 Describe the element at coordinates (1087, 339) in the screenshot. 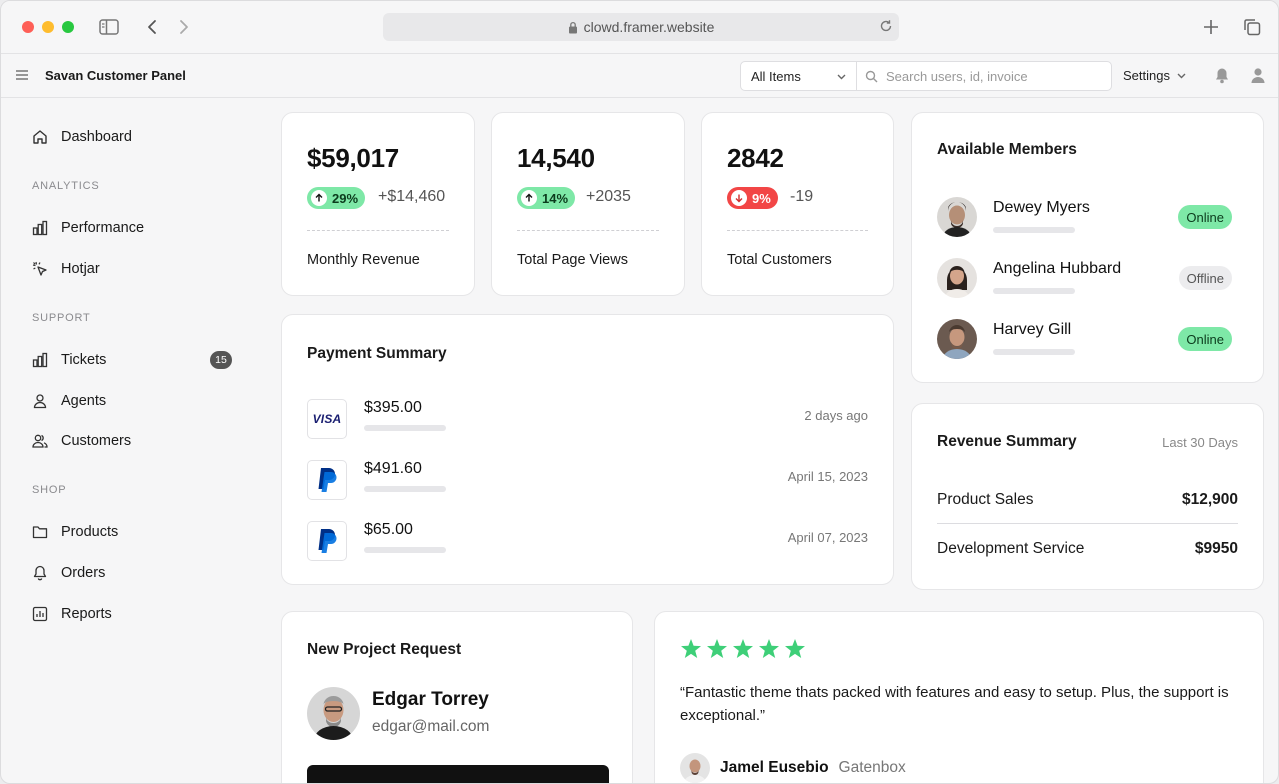

I see `member-row: Harvey Gill Online` at that location.